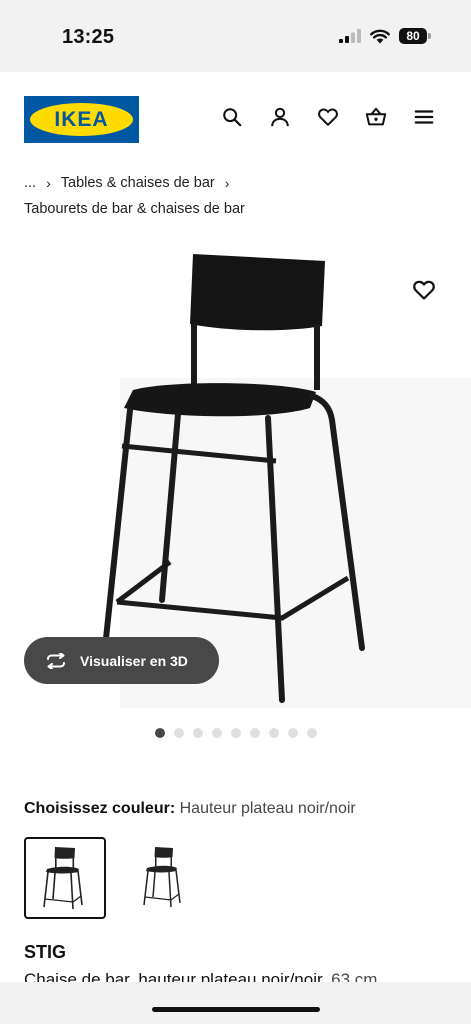  I want to click on wishlist-icon, so click(328, 117).